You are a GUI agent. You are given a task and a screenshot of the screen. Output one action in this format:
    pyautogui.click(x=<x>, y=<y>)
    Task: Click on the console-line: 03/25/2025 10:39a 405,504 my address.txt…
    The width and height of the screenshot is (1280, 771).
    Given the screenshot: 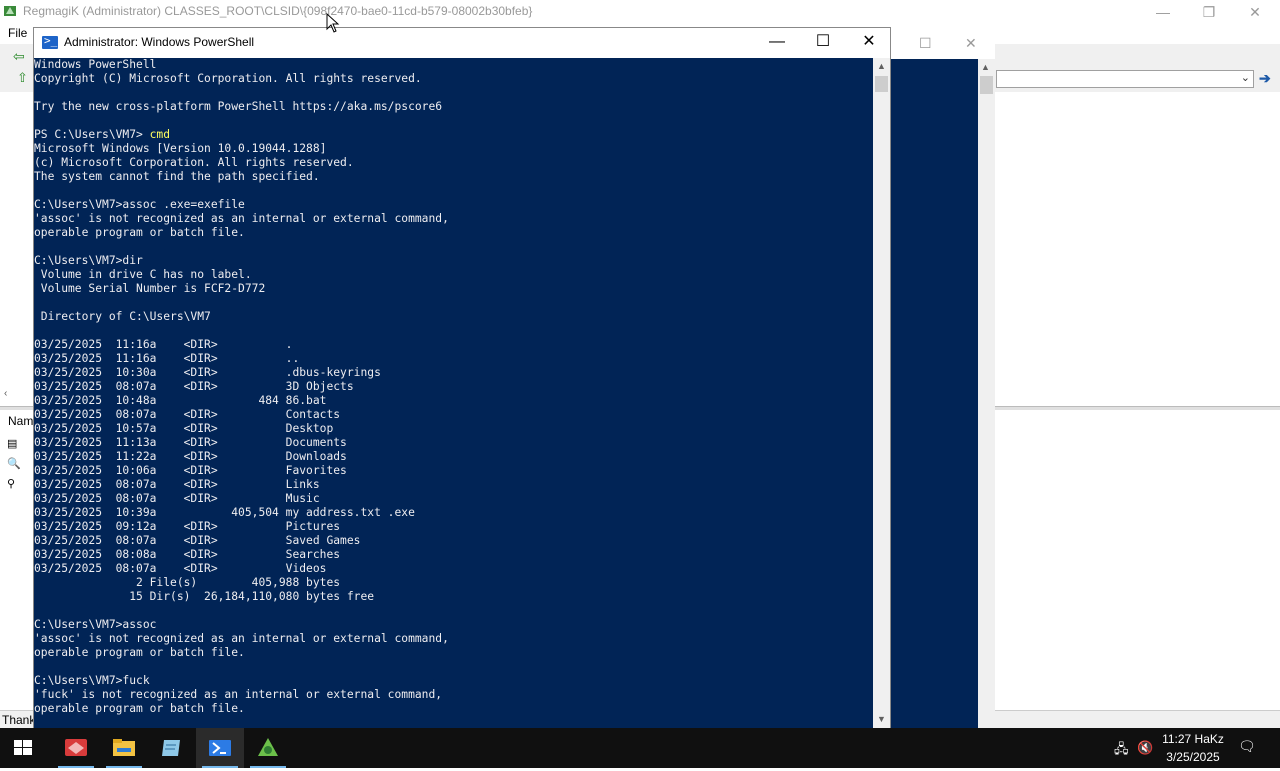 What is the action you would take?
    pyautogui.click(x=224, y=512)
    